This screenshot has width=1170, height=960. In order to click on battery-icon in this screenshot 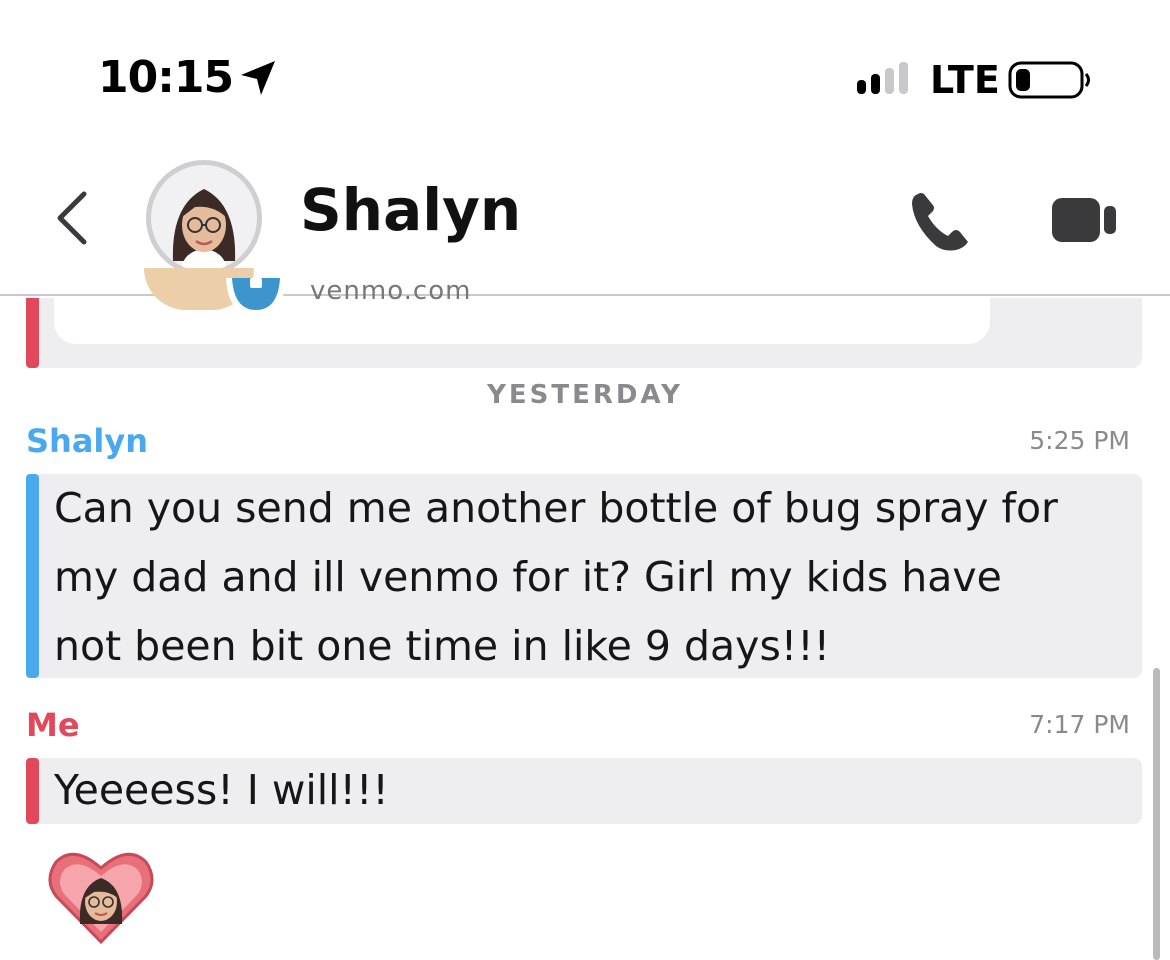, I will do `click(1049, 80)`.